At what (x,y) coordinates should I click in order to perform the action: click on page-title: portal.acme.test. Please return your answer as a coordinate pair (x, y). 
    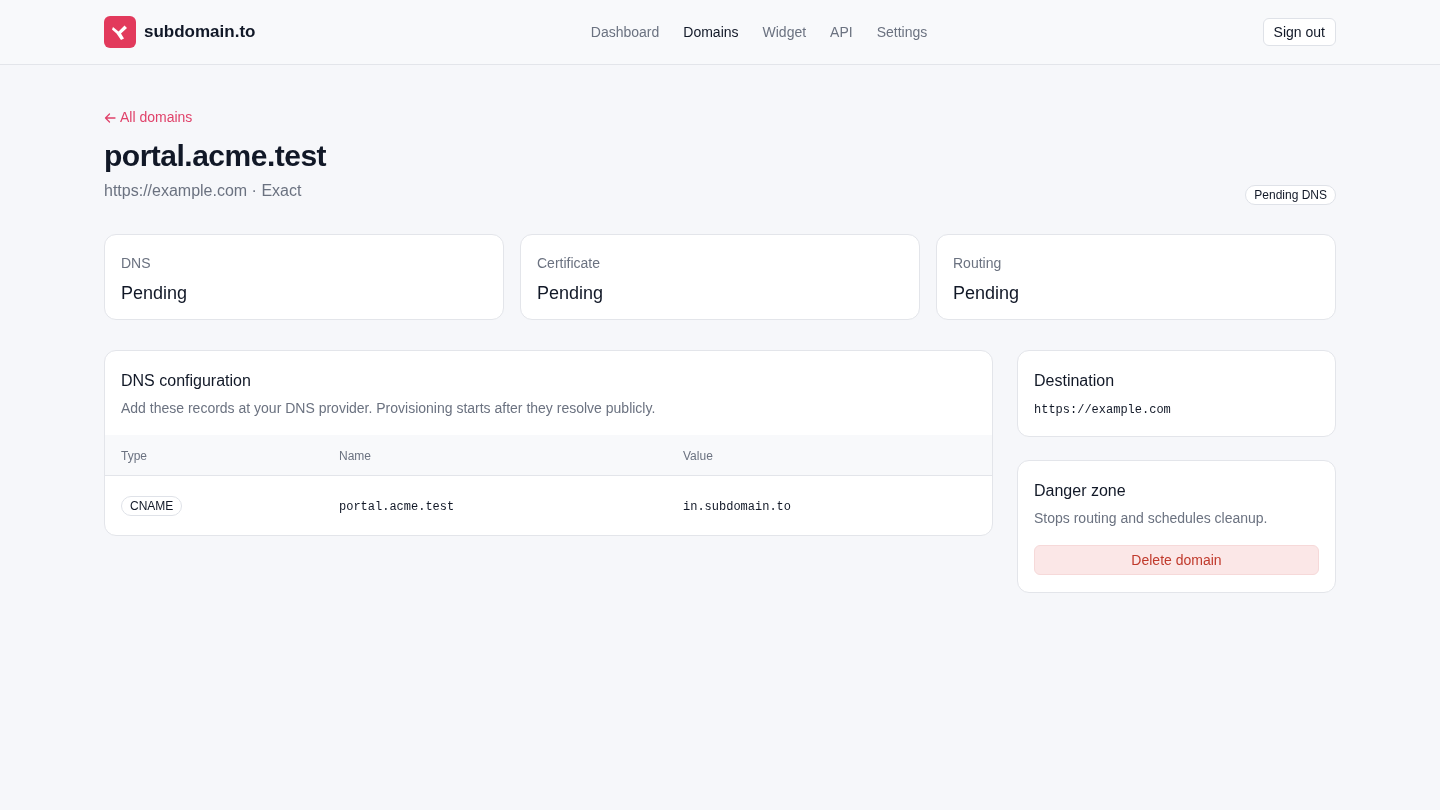
    Looking at the image, I should click on (215, 156).